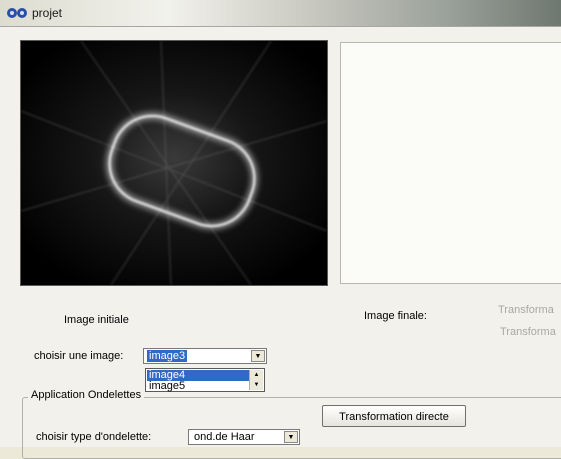 The width and height of the screenshot is (561, 459). I want to click on image-select-value: image3, so click(167, 356).